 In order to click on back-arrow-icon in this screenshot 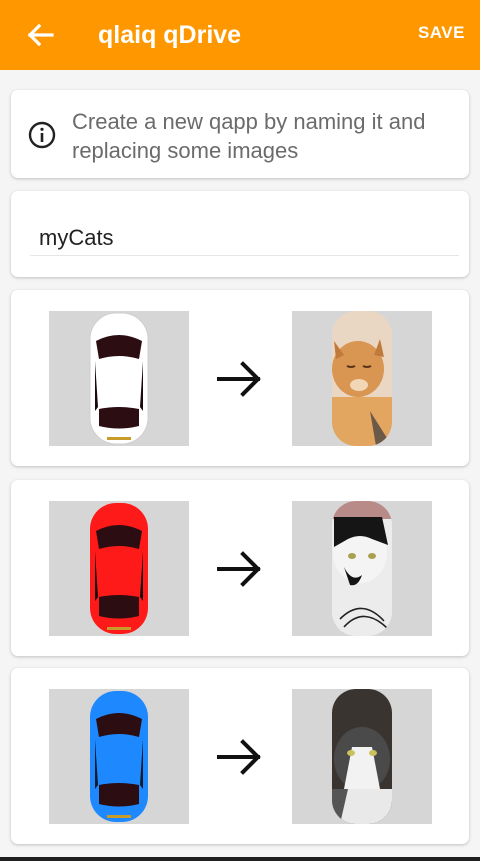, I will do `click(40, 35)`.